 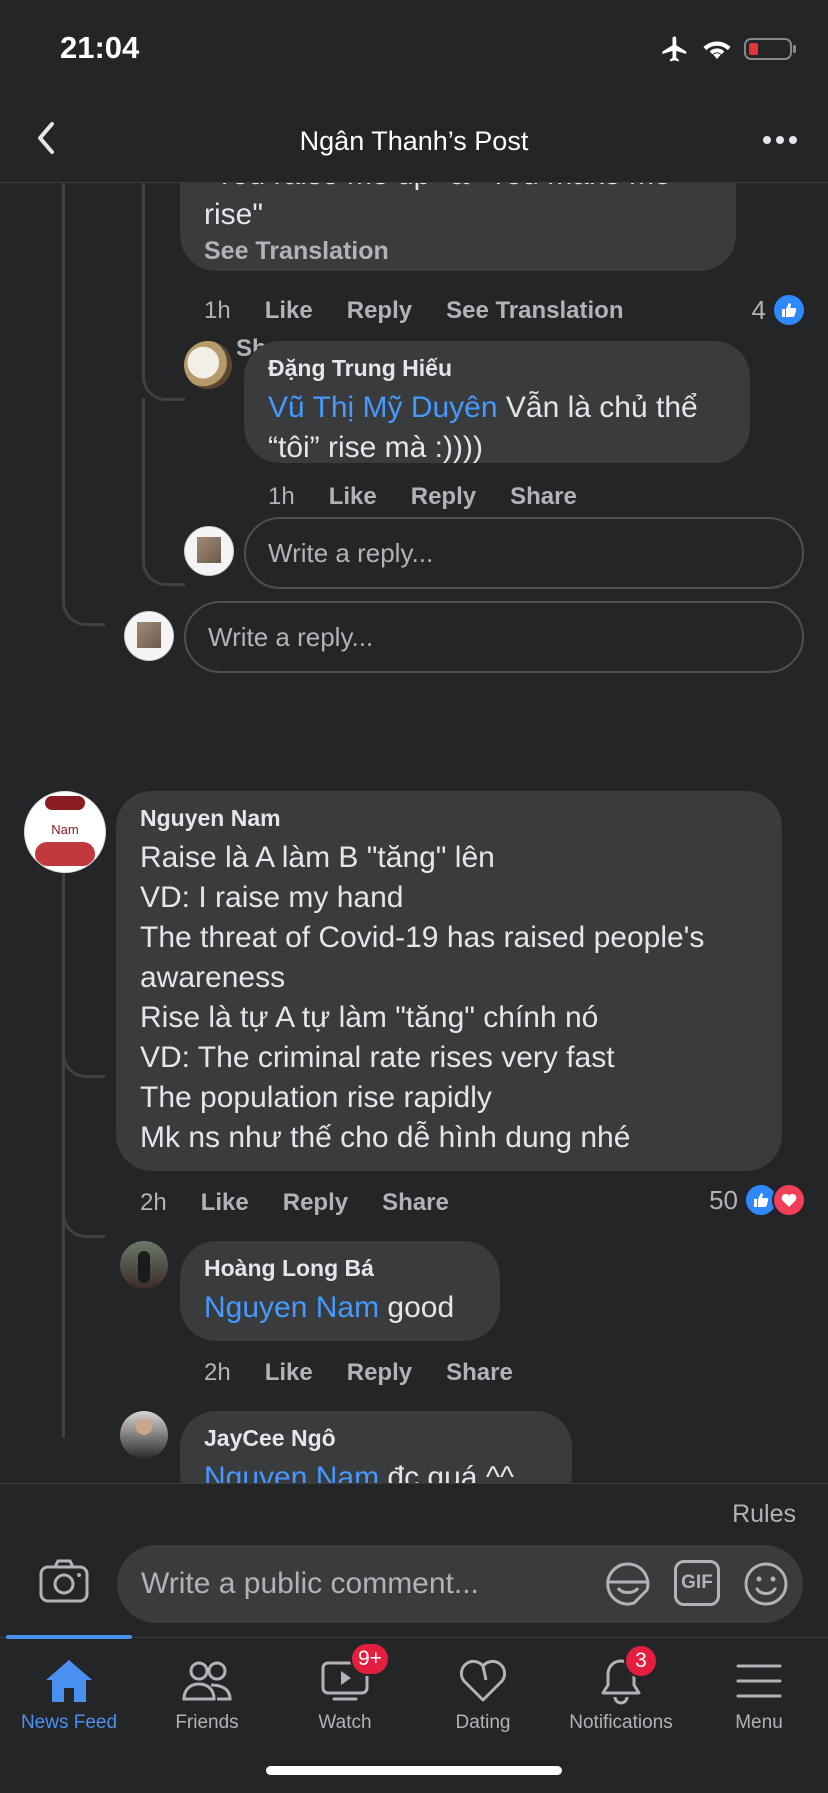 I want to click on airplane-icon, so click(x=674, y=49).